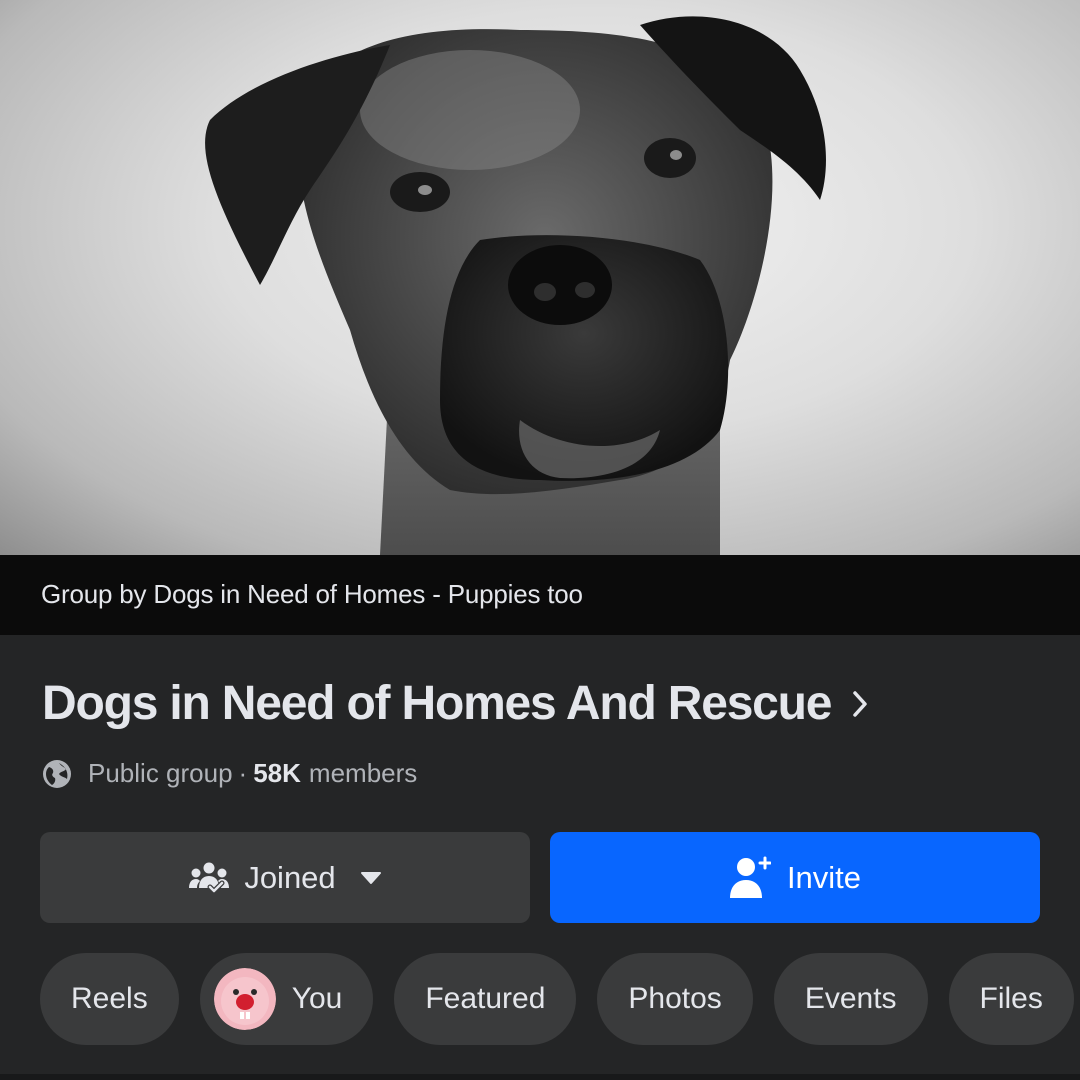  I want to click on joined-button: Joined, so click(285, 877).